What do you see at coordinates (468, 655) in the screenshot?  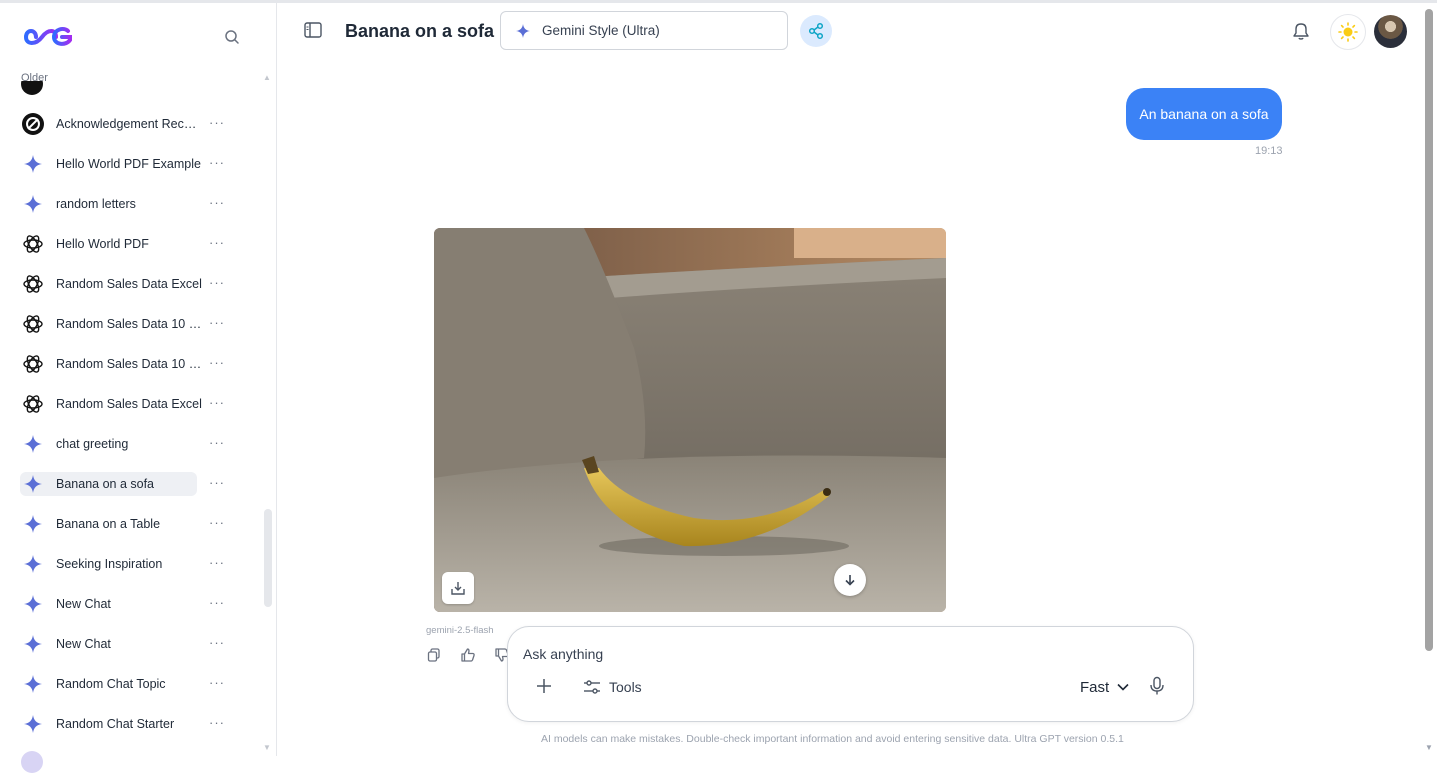 I see `thumbs-up-icon` at bounding box center [468, 655].